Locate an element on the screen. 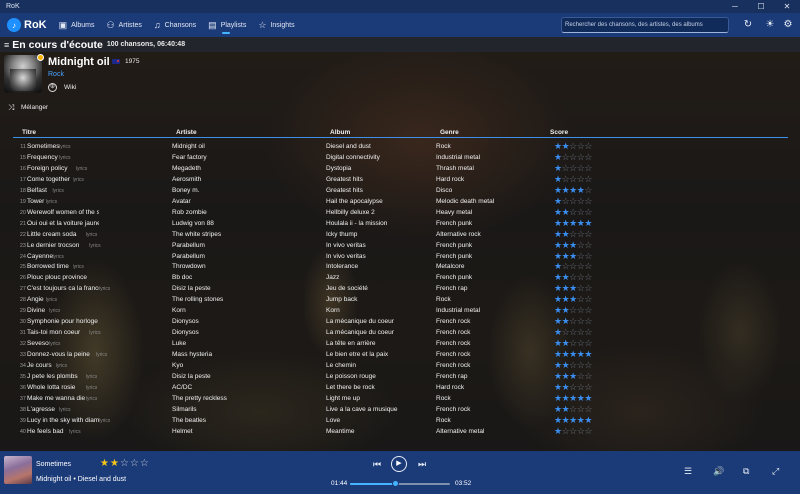 The height and width of the screenshot is (494, 800). nav-item-chansons: ♫ Chansons is located at coordinates (175, 25).